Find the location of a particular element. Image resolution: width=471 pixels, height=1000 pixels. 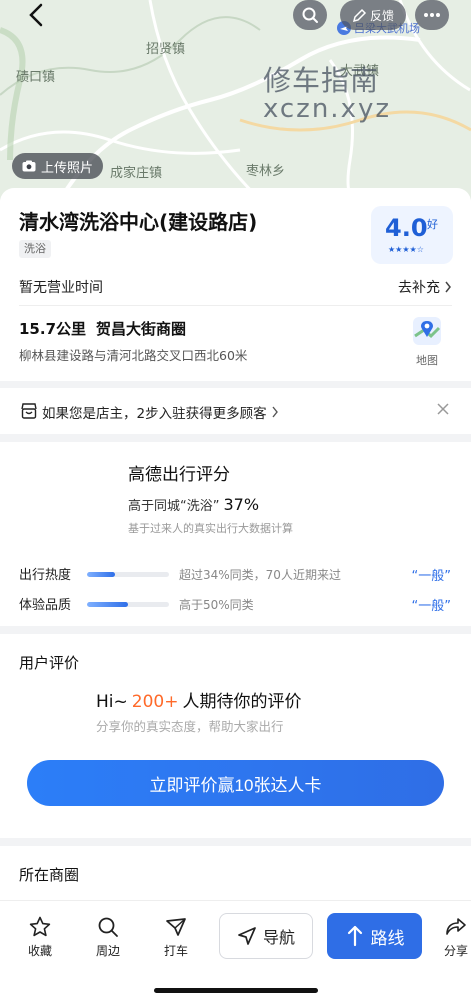

distance-value: 15.7公里 is located at coordinates (53, 329).